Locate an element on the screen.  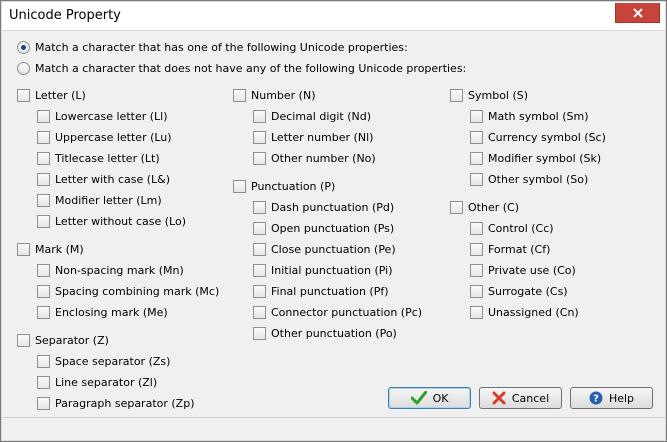
checkbox-symbol-label: Symbol (S) is located at coordinates (498, 95).